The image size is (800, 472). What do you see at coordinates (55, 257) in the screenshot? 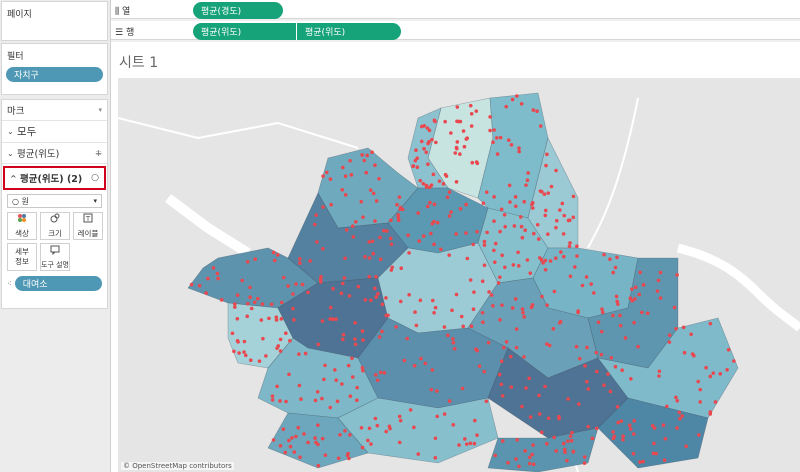
I see `tooltip-button: 도구 설명` at bounding box center [55, 257].